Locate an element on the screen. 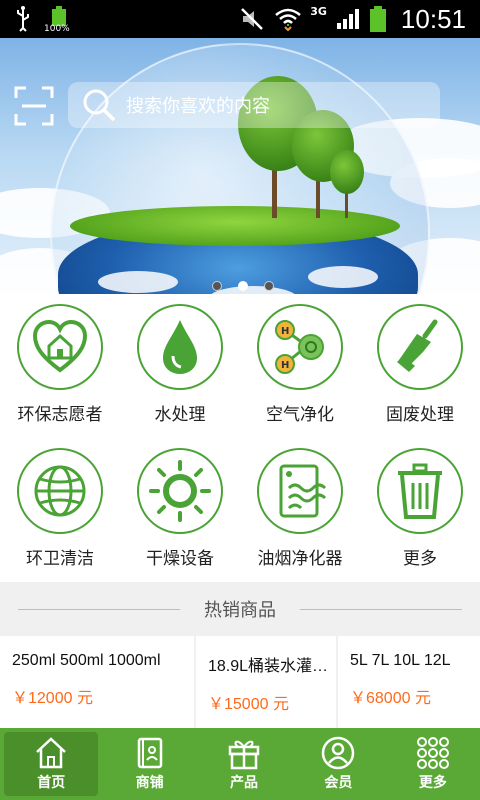 The width and height of the screenshot is (480, 800). category-label: 固废处理 is located at coordinates (420, 415).